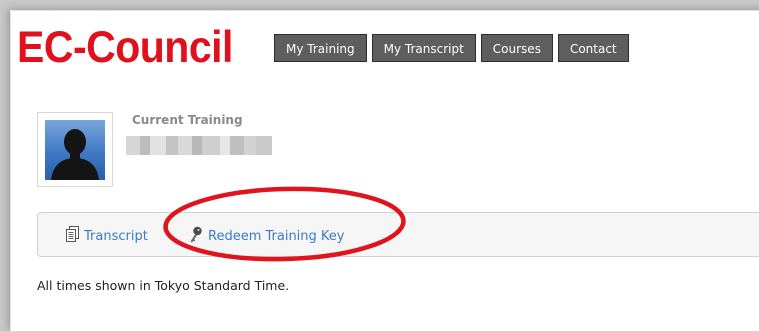 The width and height of the screenshot is (759, 331). I want to click on person-silhouette-icon, so click(75, 150).